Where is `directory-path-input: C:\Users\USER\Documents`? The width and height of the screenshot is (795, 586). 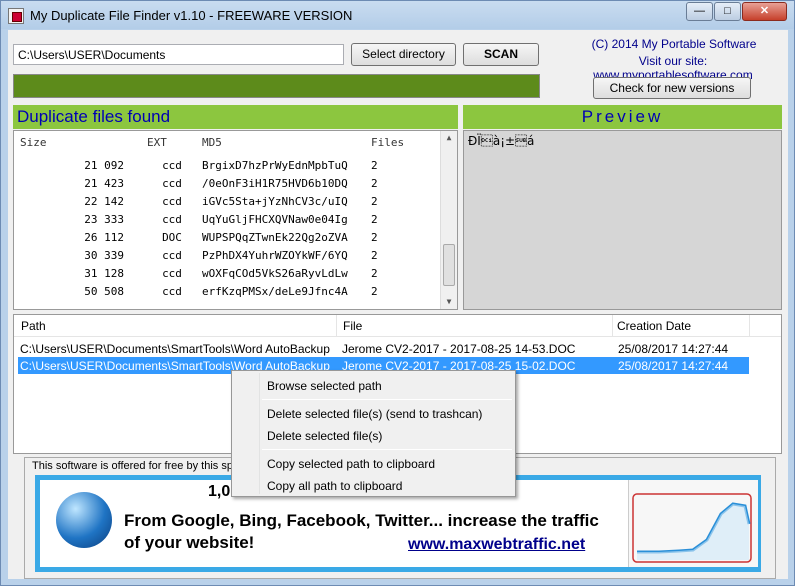 directory-path-input: C:\Users\USER\Documents is located at coordinates (178, 54).